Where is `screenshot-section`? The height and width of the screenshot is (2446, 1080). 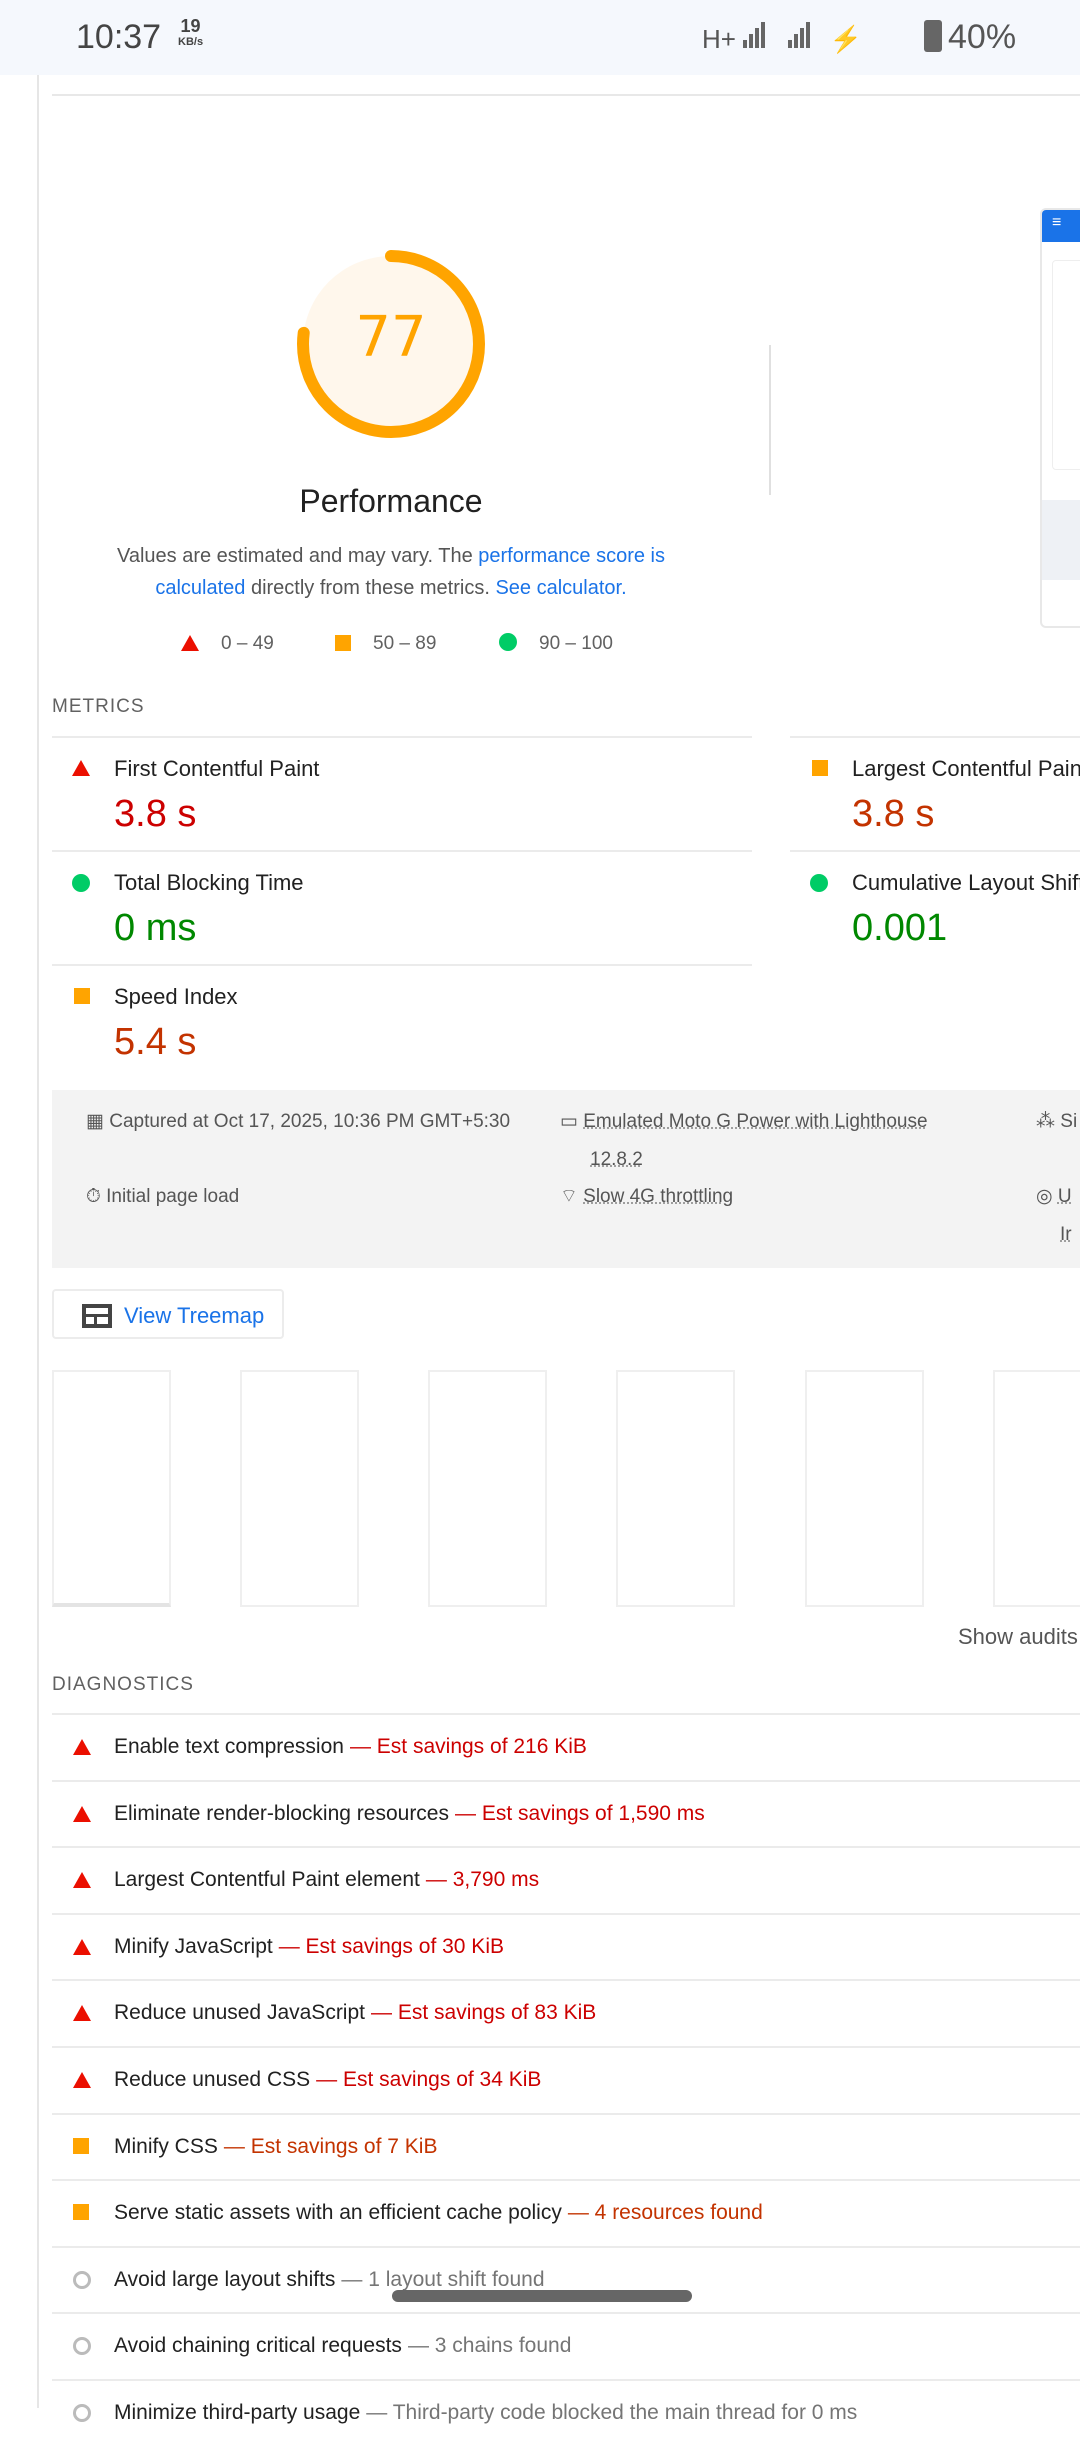 screenshot-section is located at coordinates (1061, 540).